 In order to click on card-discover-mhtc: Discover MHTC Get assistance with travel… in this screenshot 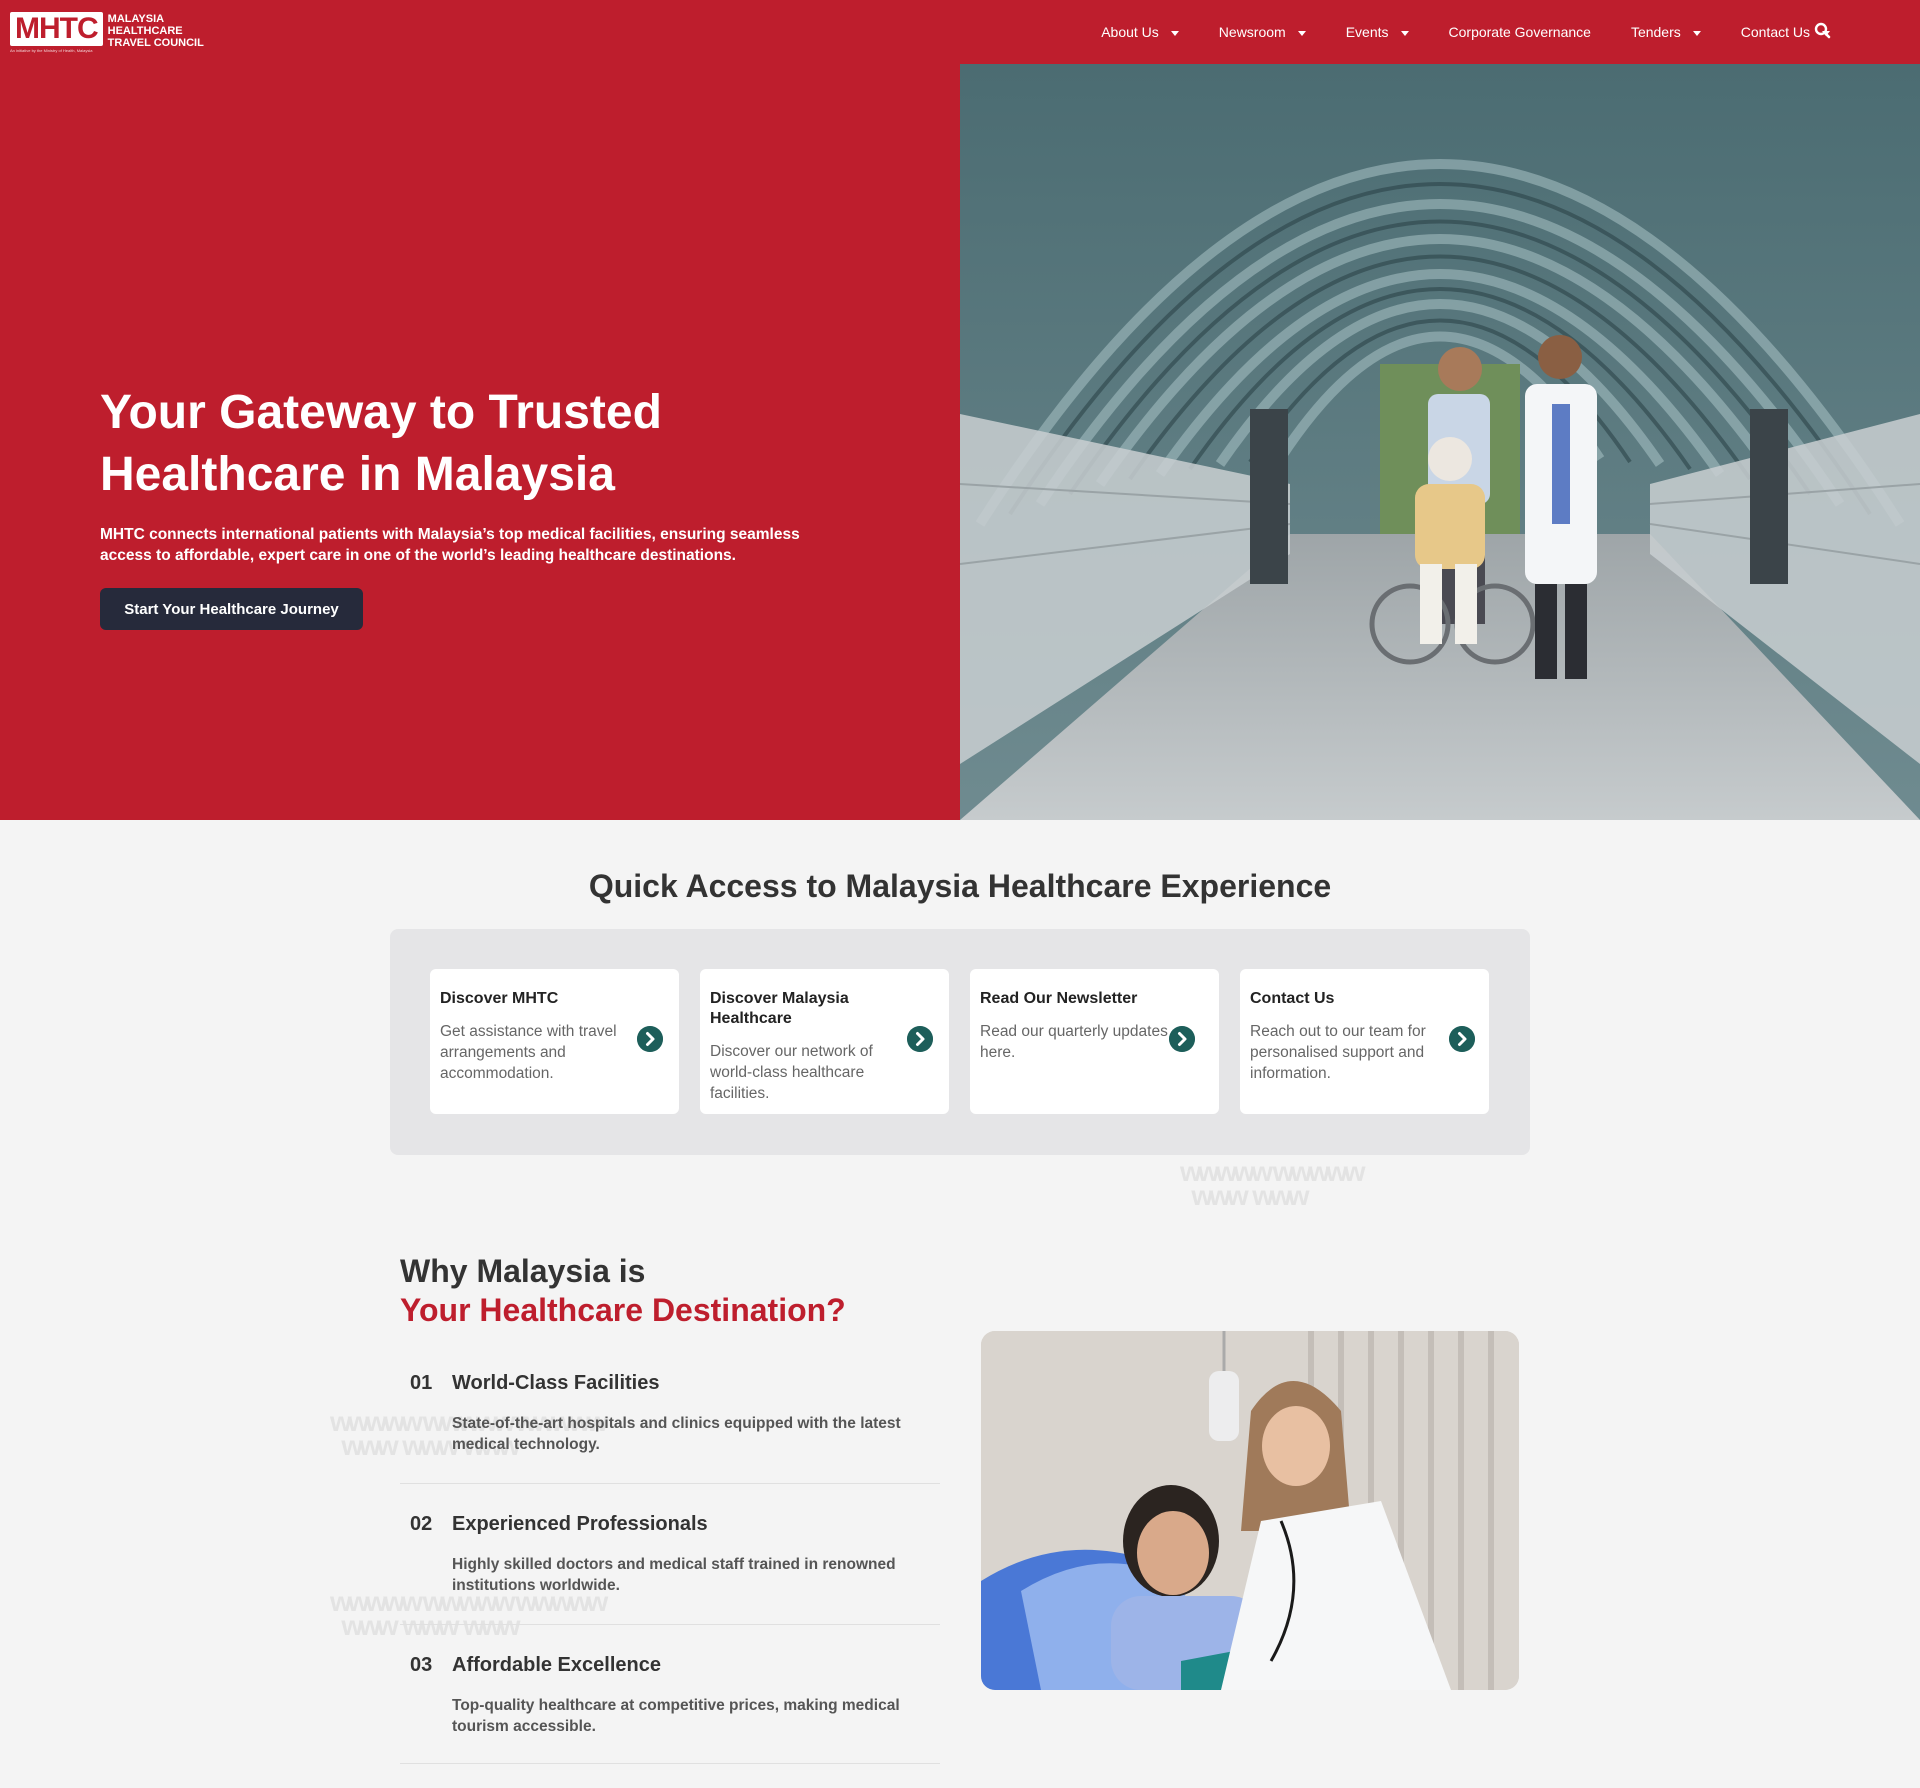, I will do `click(554, 1041)`.